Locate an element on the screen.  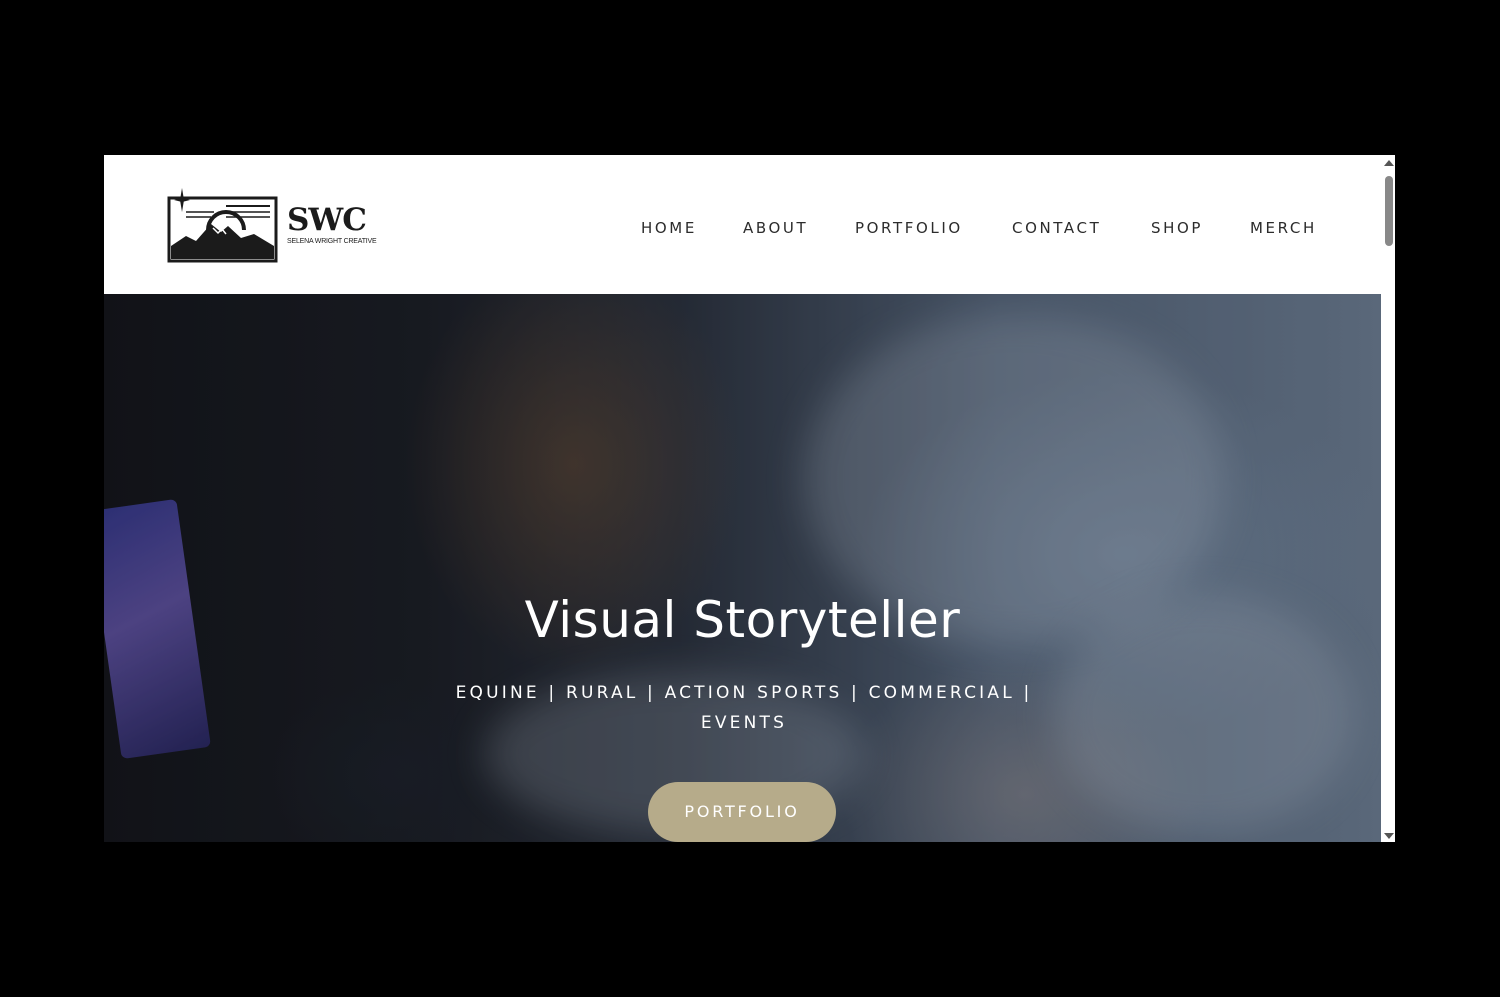
nav-about: ABOUT is located at coordinates (775, 228).